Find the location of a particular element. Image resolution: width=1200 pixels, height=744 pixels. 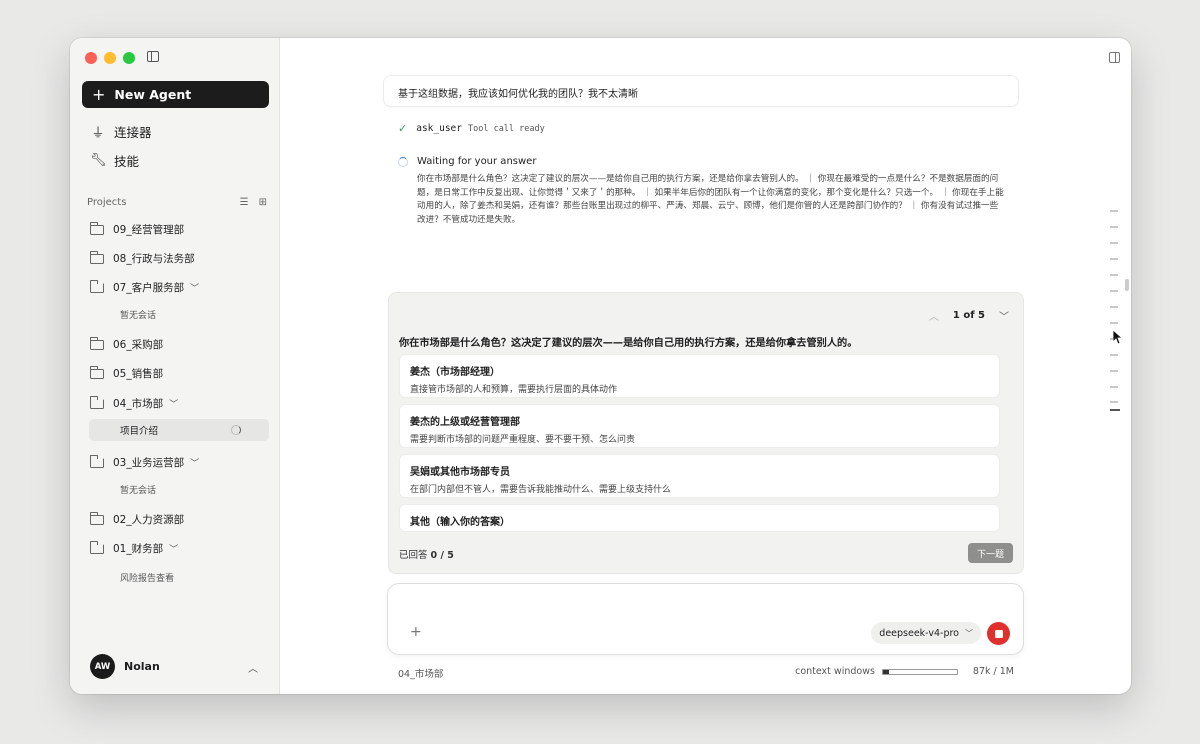

option-desc: 需要判断市场部的问题严重程度、要不要干预、怎么问责 is located at coordinates (523, 440).